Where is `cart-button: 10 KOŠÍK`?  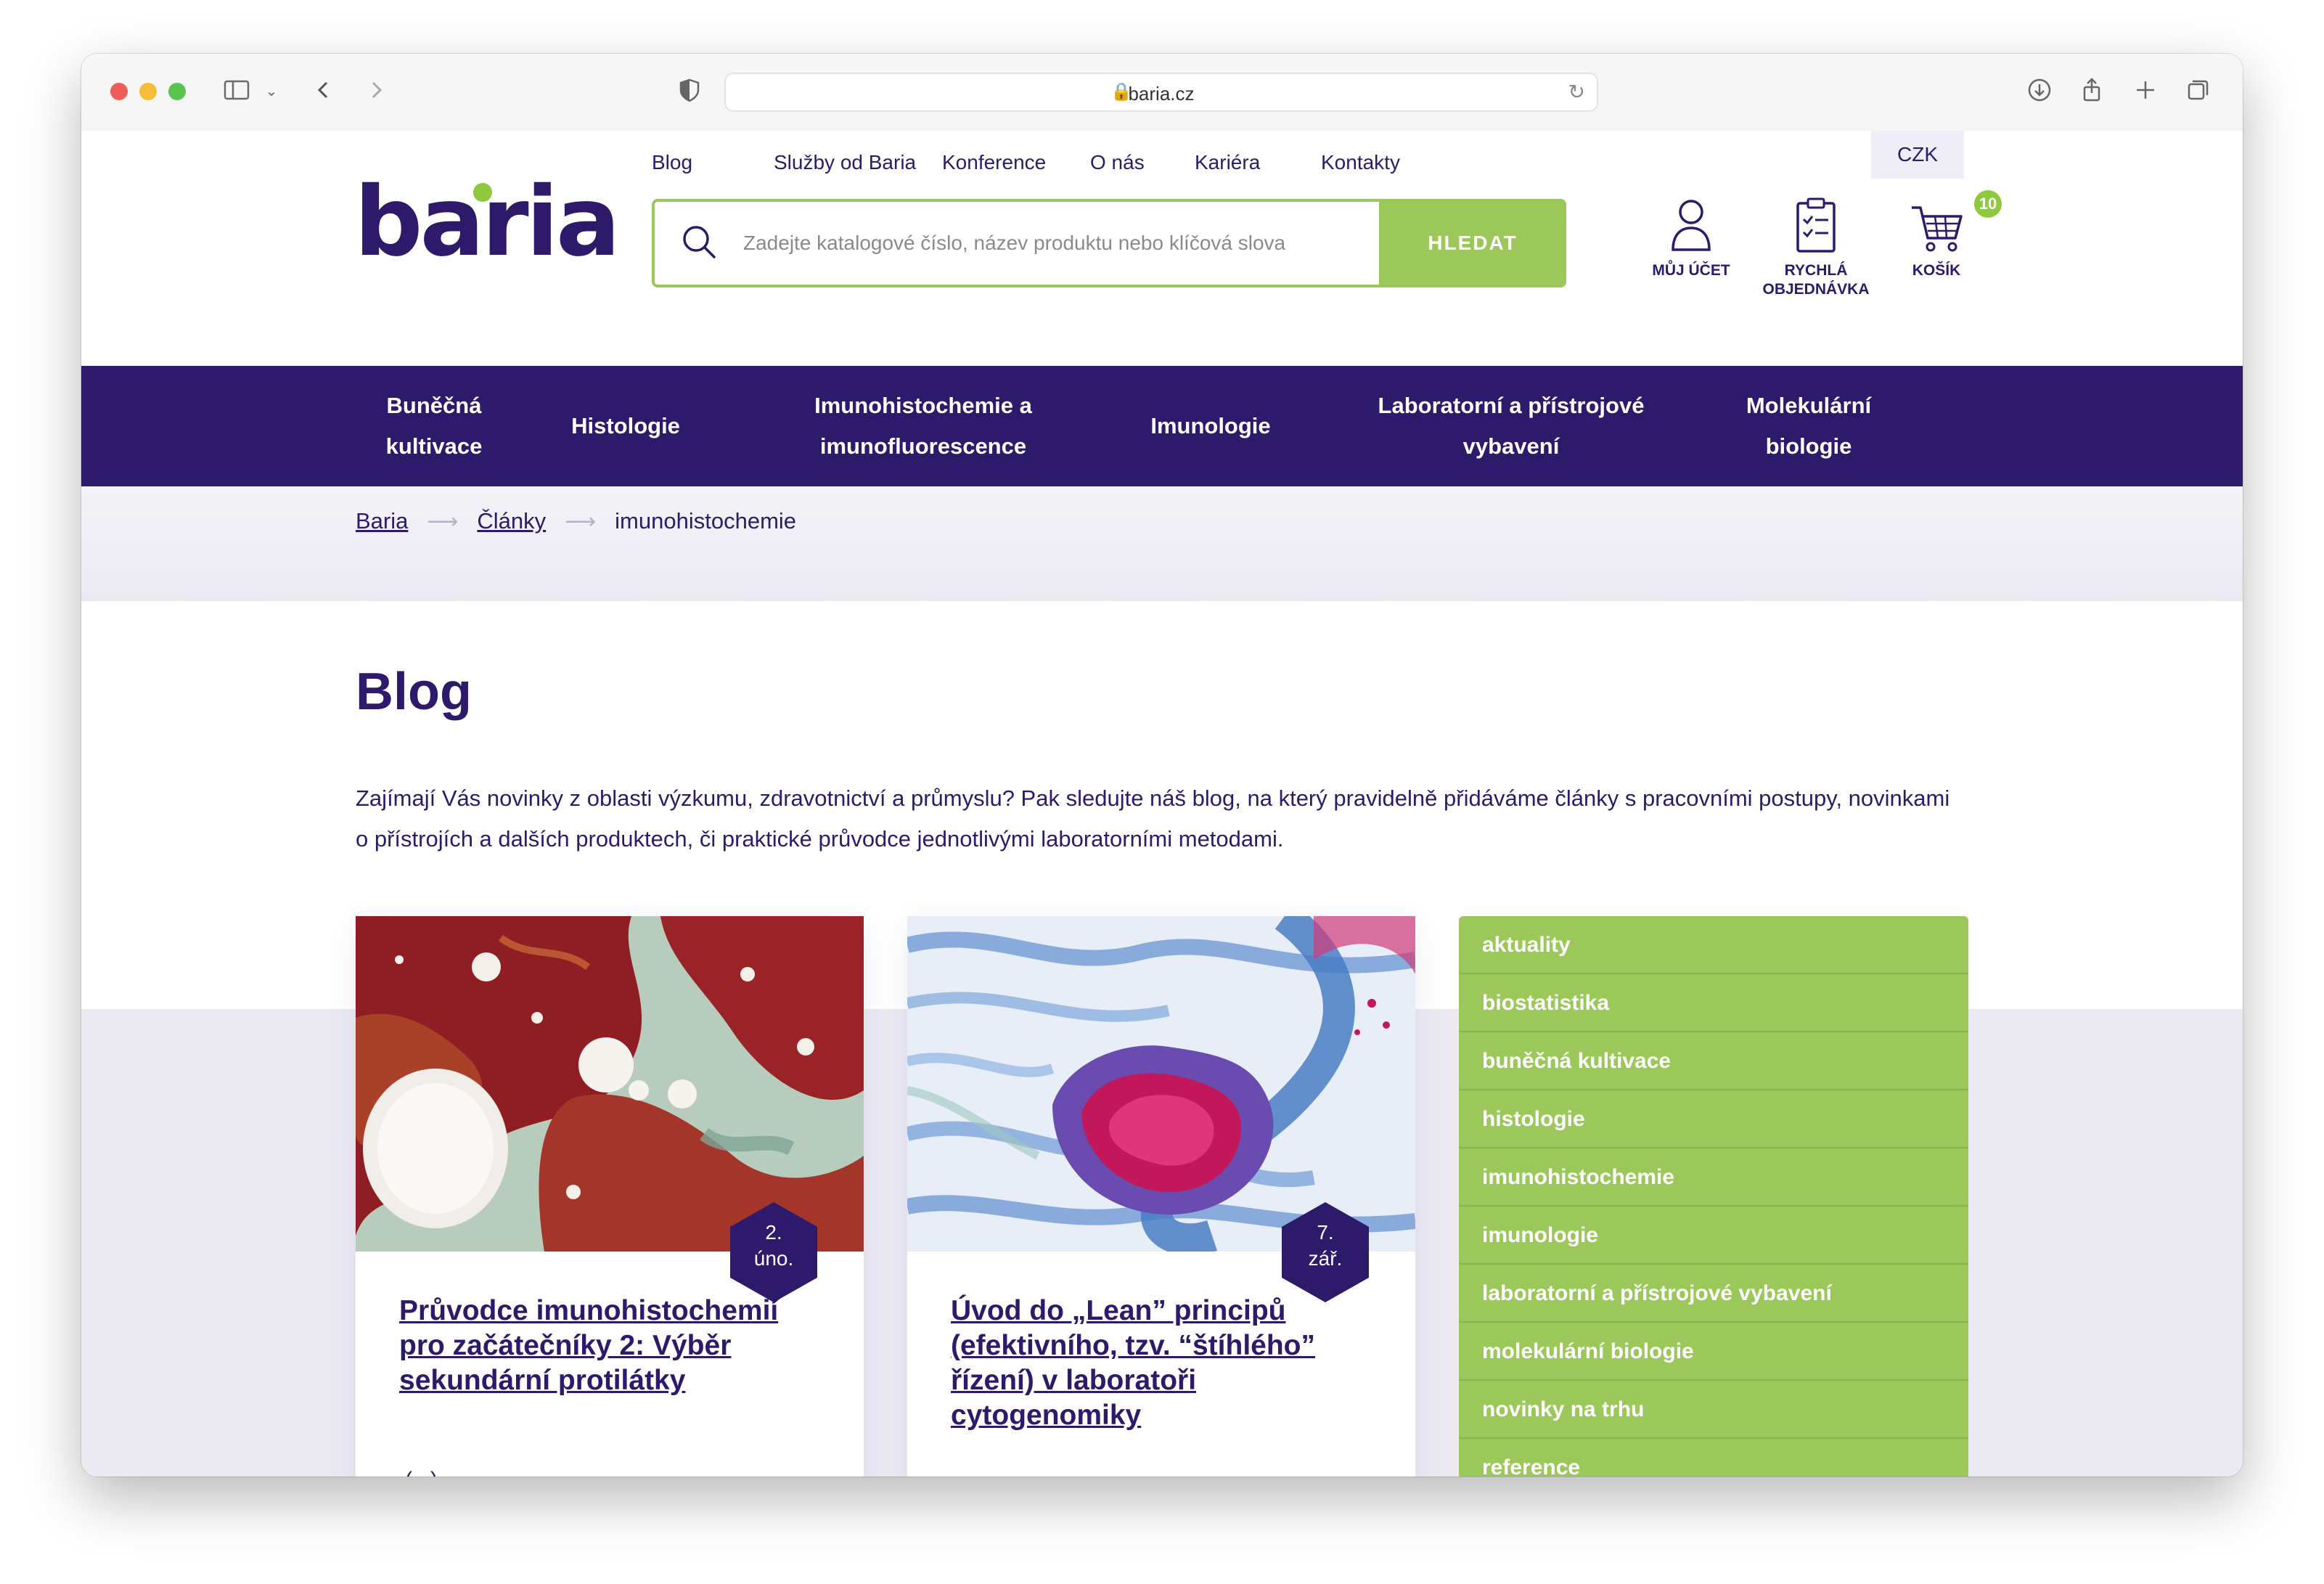
cart-button: 10 KOŠÍK is located at coordinates (1940, 235).